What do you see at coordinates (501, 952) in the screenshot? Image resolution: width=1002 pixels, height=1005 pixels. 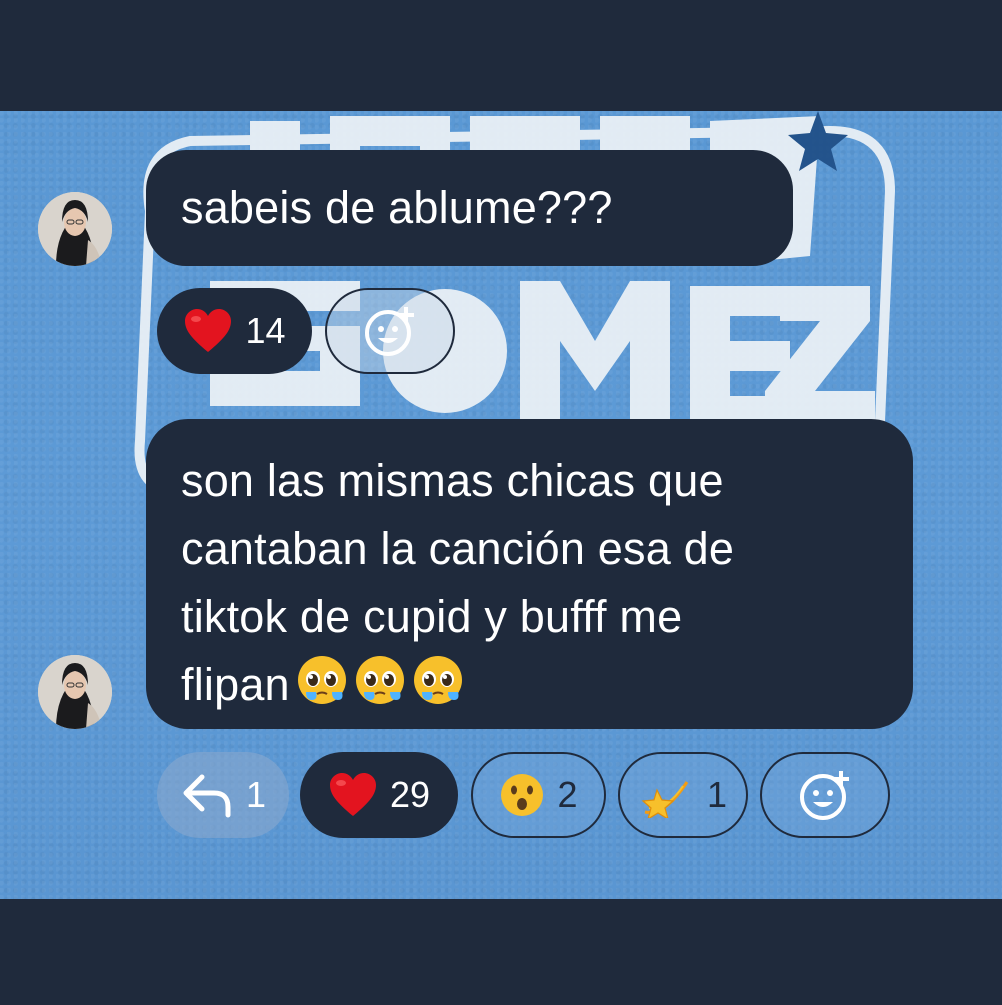 I see `bottom-bar` at bounding box center [501, 952].